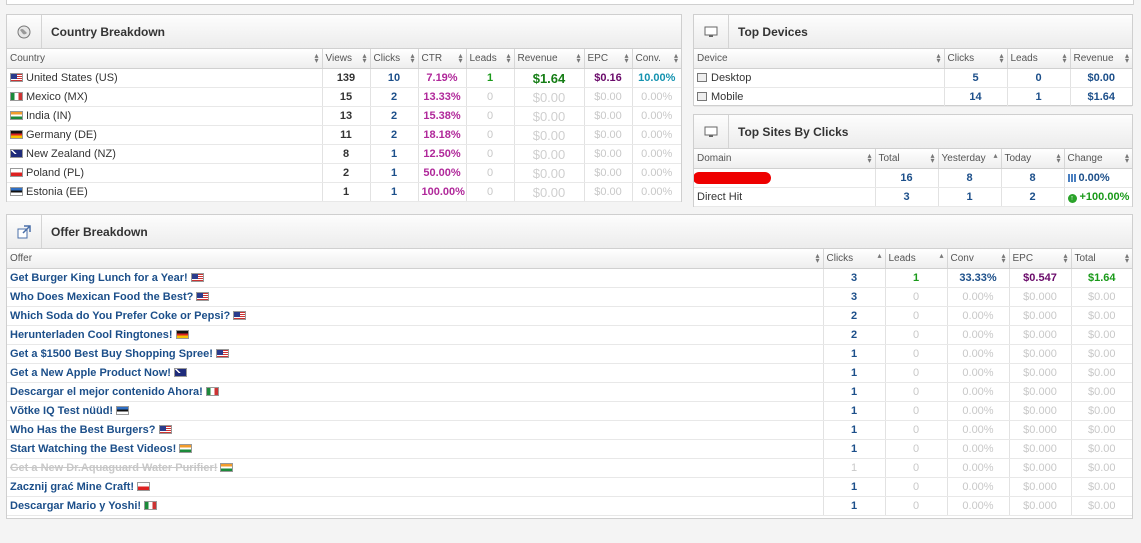  What do you see at coordinates (91, 335) in the screenshot?
I see `offer-link: Herunterladen Cool Ringtones!` at bounding box center [91, 335].